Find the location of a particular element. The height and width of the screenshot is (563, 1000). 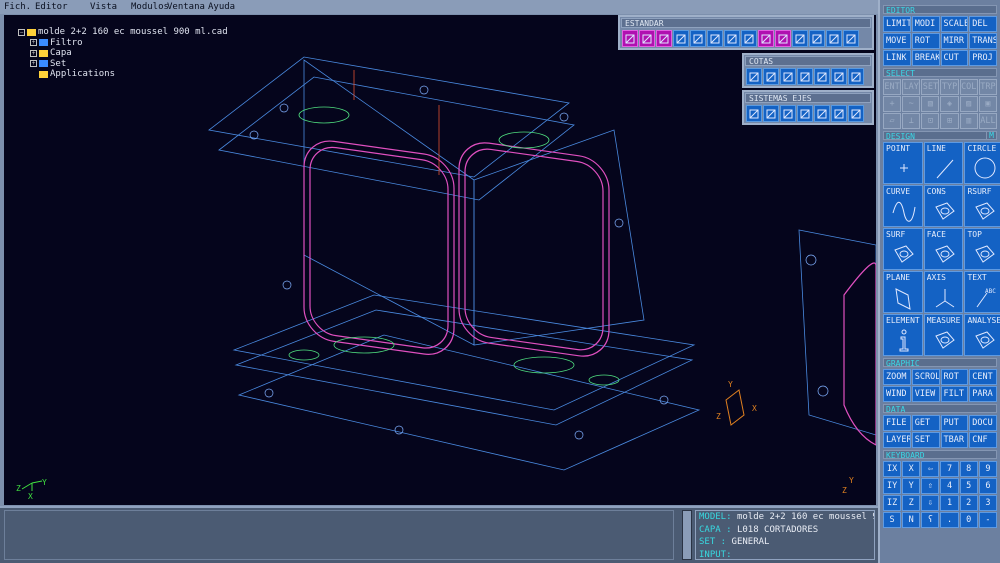

lamp-button is located at coordinates (800, 38).